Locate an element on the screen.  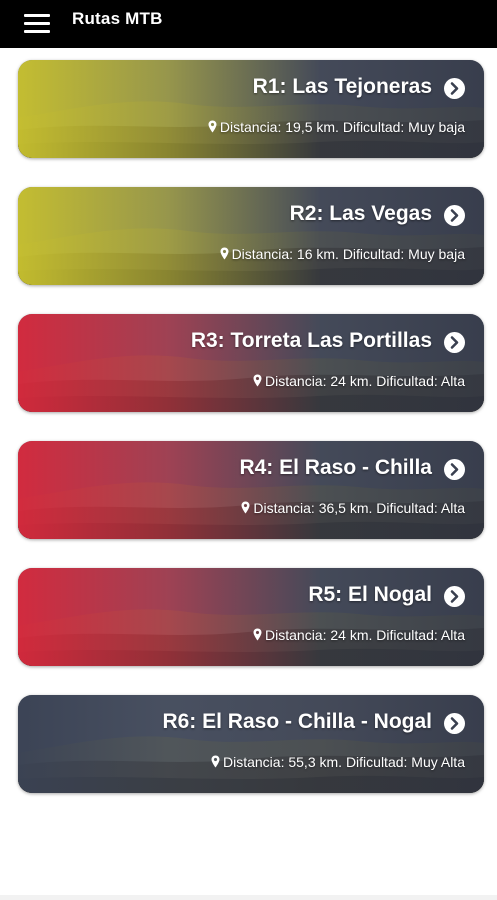
route-info: Distancia: 16 km. Dificultad: Muy baja is located at coordinates (342, 254).